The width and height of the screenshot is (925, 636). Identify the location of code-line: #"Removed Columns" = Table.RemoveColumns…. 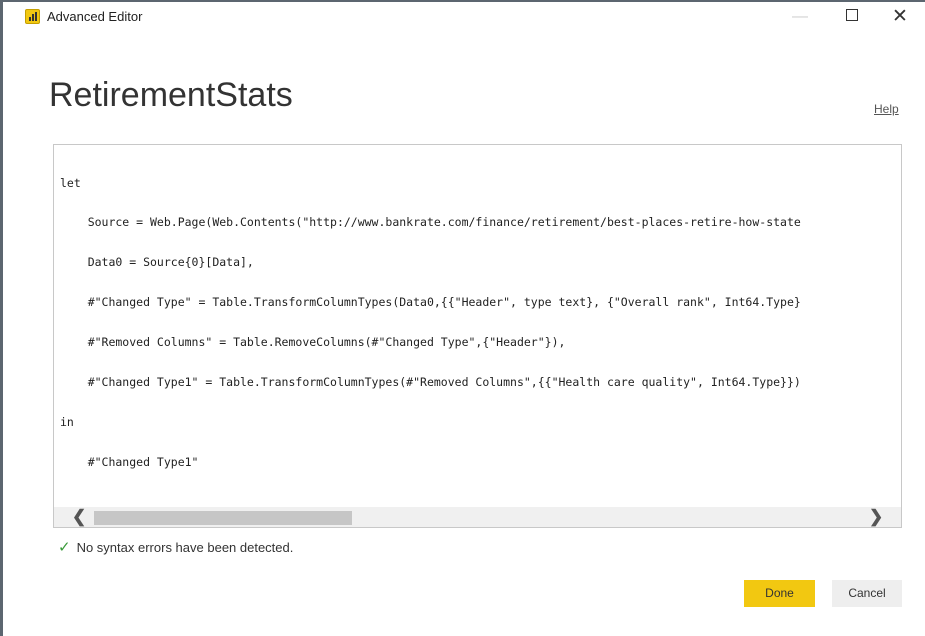
(313, 342).